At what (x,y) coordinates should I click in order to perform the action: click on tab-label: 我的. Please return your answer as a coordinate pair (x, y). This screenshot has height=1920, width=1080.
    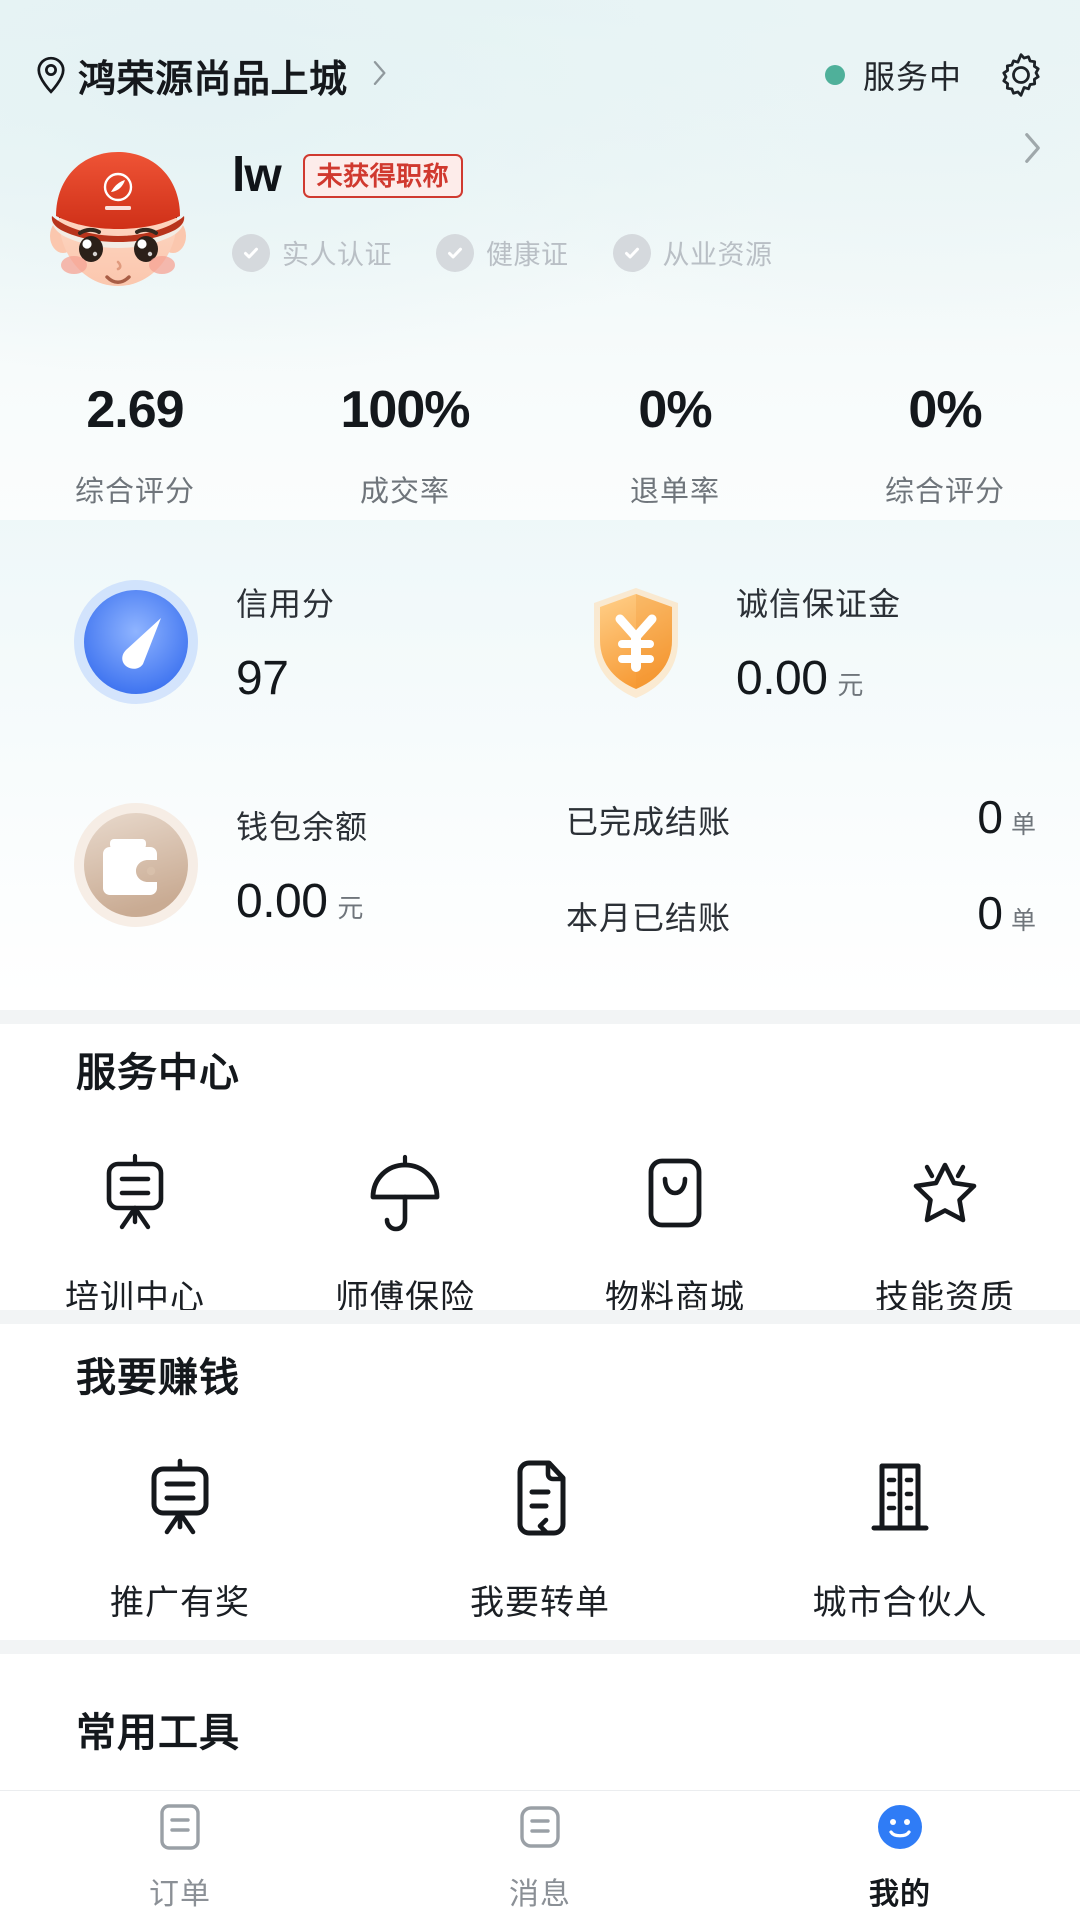
    Looking at the image, I should click on (900, 1894).